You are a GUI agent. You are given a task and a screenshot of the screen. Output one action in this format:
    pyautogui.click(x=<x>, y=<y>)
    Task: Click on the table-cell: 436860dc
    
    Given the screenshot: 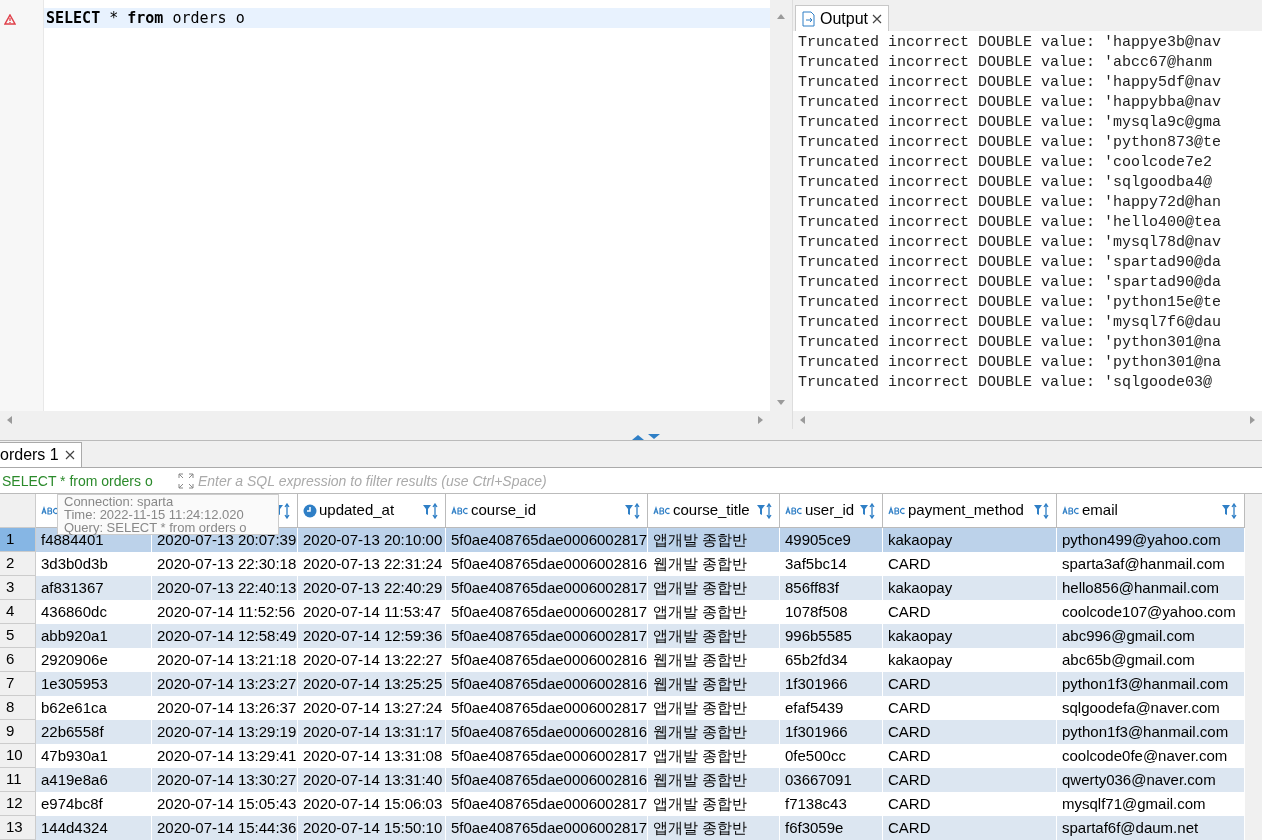 What is the action you would take?
    pyautogui.click(x=94, y=612)
    